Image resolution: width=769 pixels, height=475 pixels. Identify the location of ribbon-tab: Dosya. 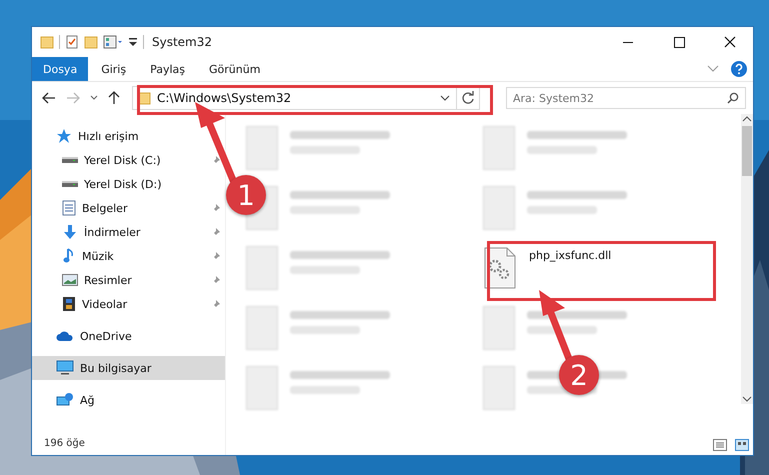
(60, 69).